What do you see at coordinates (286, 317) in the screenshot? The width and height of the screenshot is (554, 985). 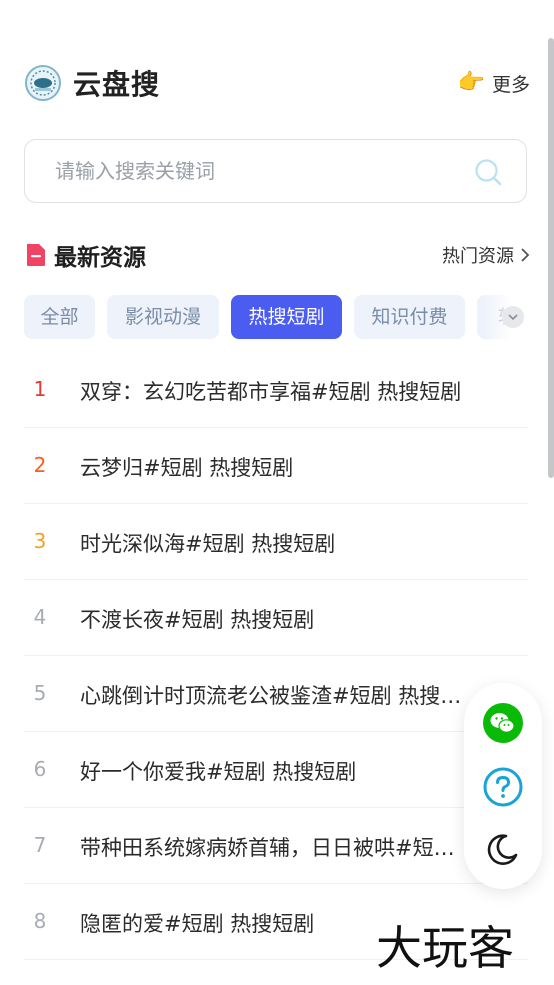 I see `tab-hot-short-drama: 热搜短剧` at bounding box center [286, 317].